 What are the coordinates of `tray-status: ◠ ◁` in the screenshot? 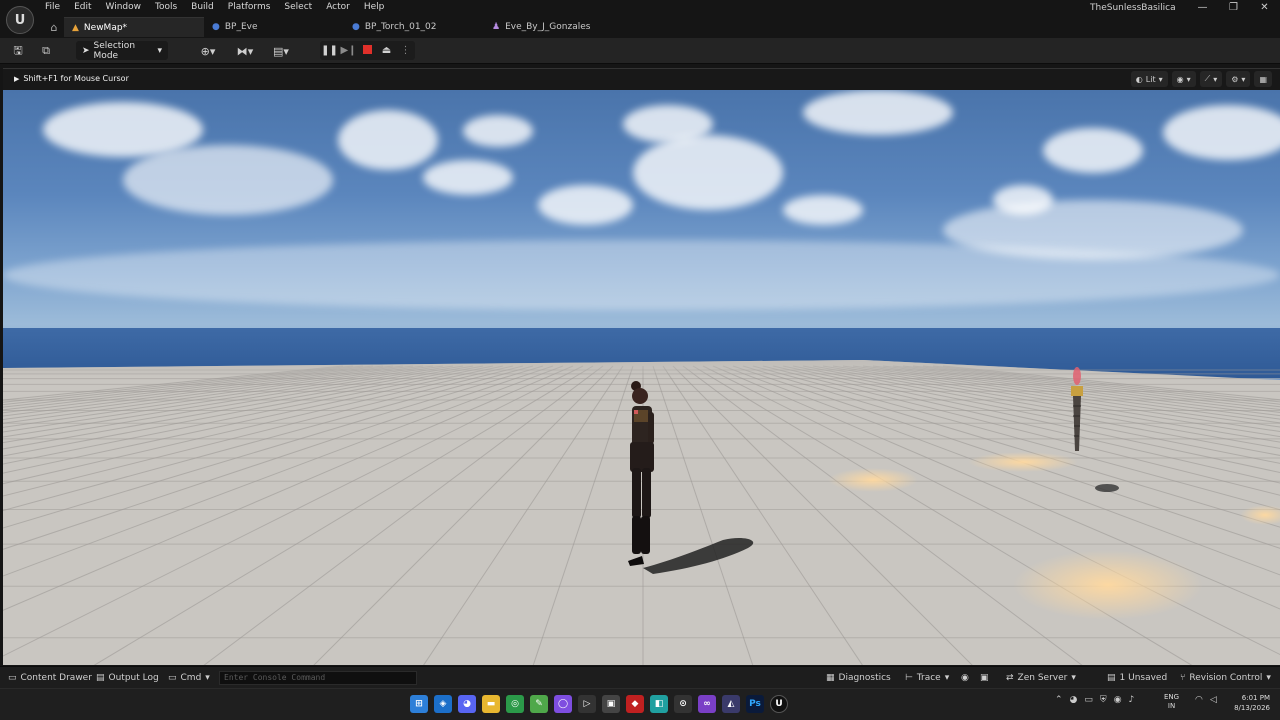 It's located at (1206, 700).